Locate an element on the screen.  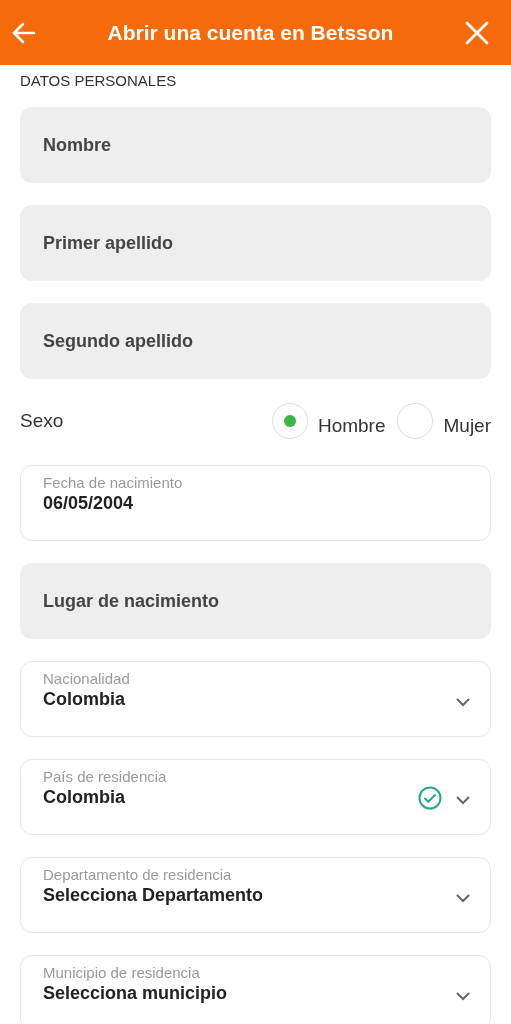
radio-group-label: Sexo is located at coordinates (42, 421).